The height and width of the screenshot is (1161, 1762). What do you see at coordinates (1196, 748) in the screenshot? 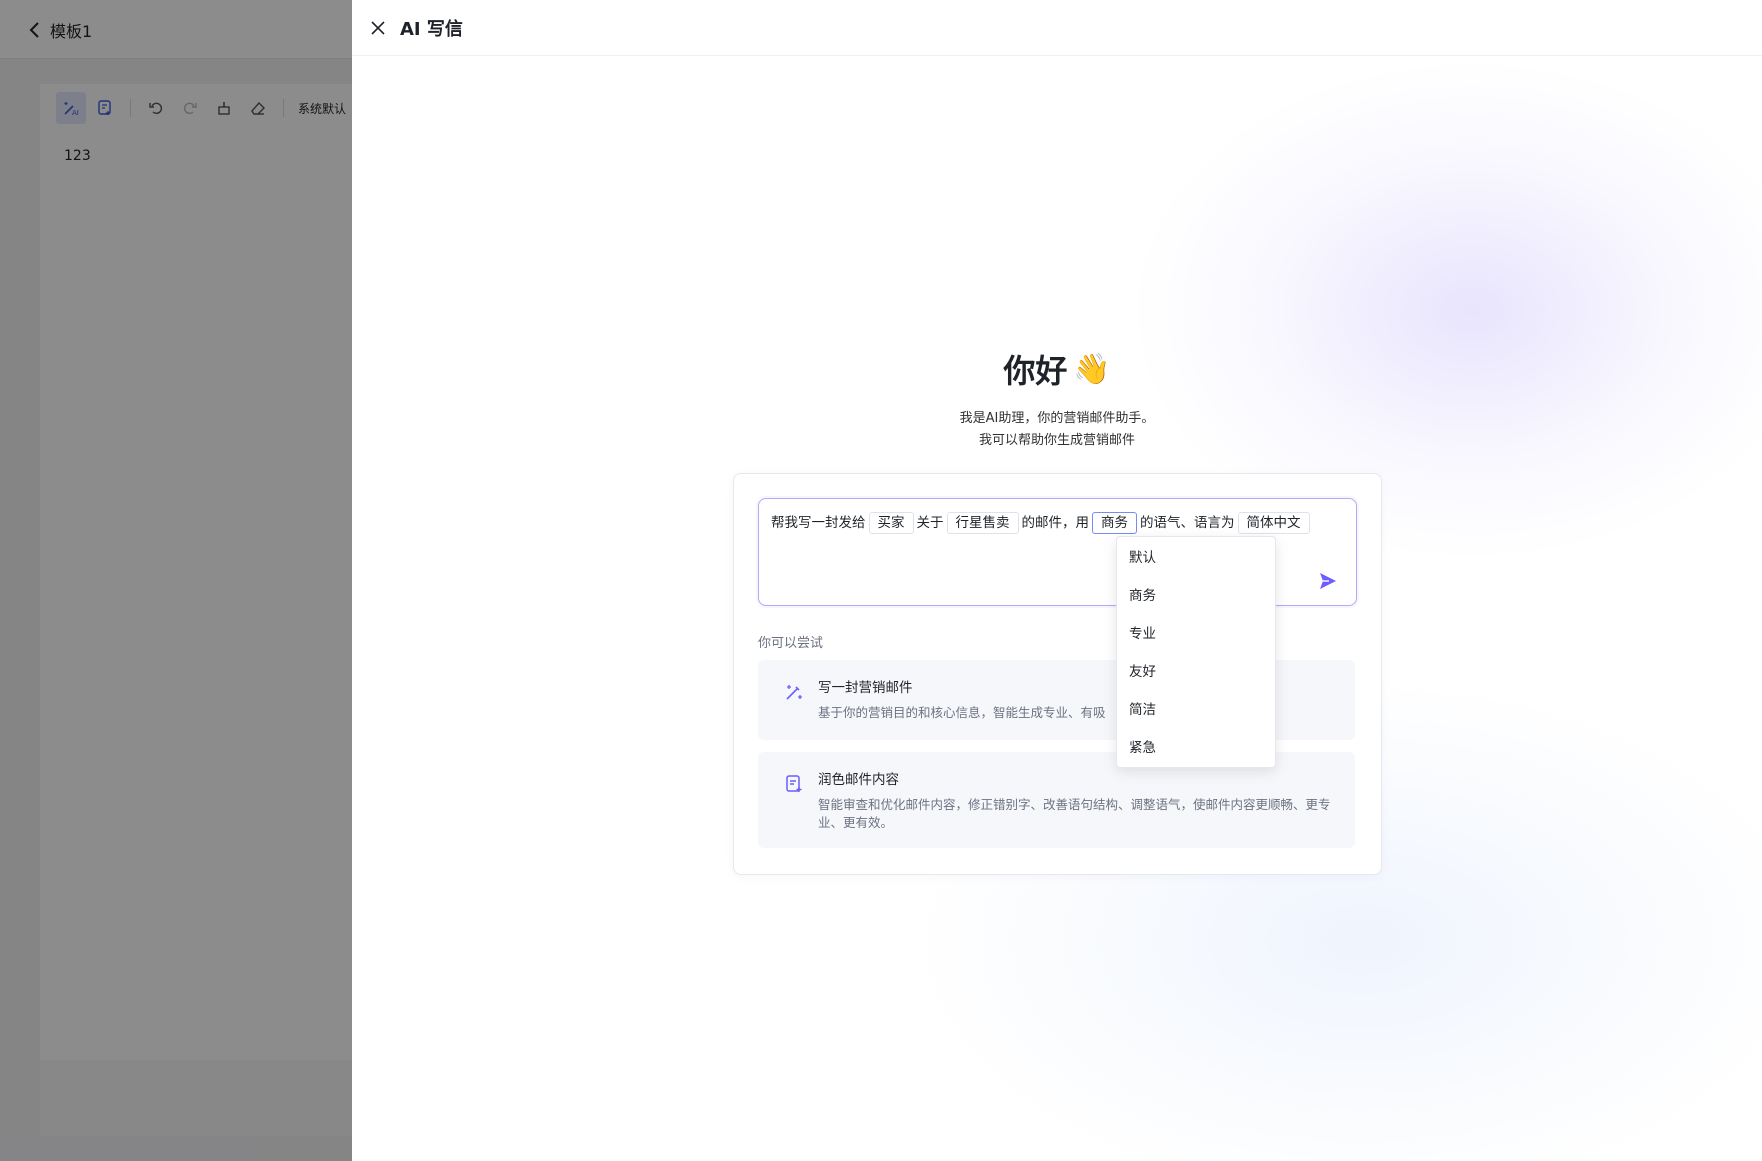
I see `tone-option-urgent: 紧急` at bounding box center [1196, 748].